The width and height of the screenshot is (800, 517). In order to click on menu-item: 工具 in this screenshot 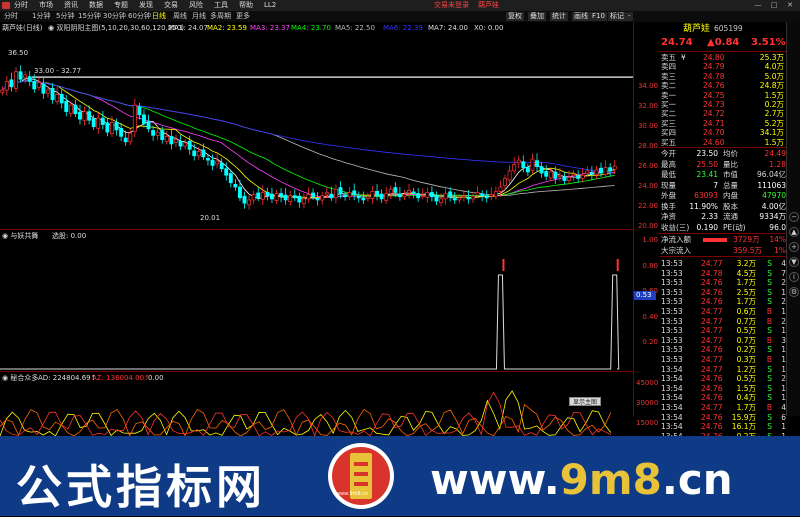, I will do `click(221, 5)`.